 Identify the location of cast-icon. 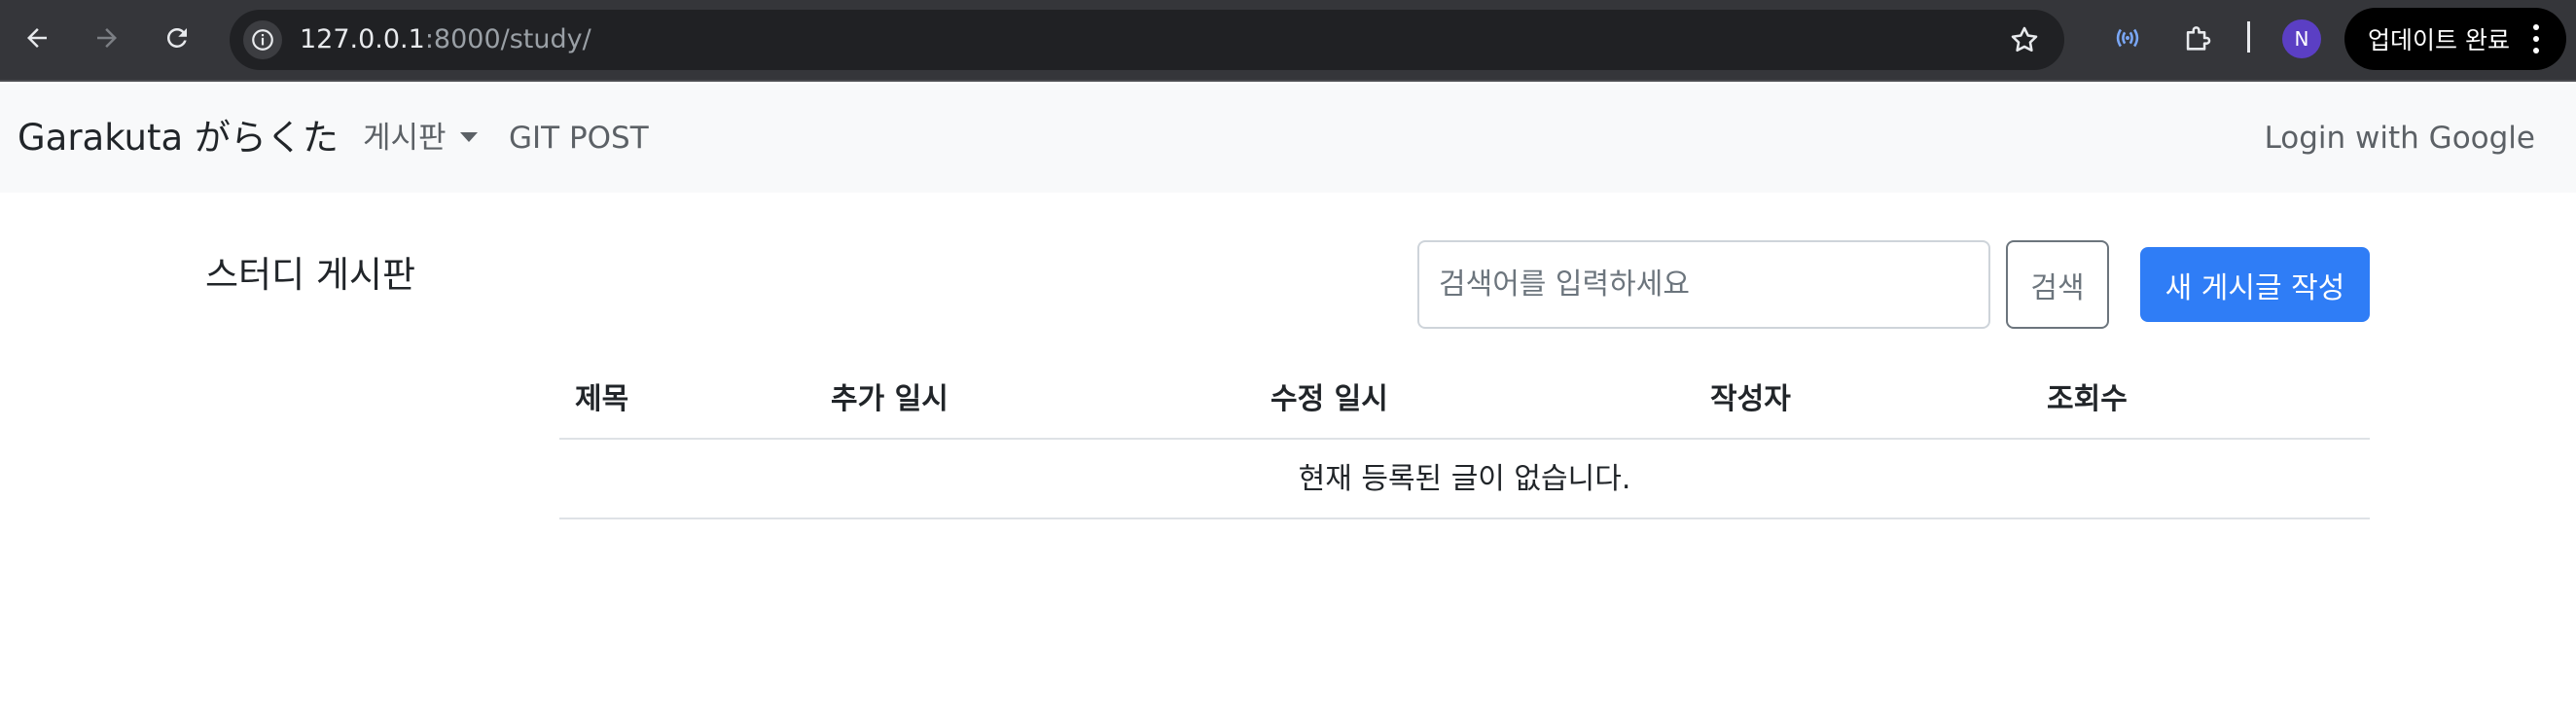
(2127, 38).